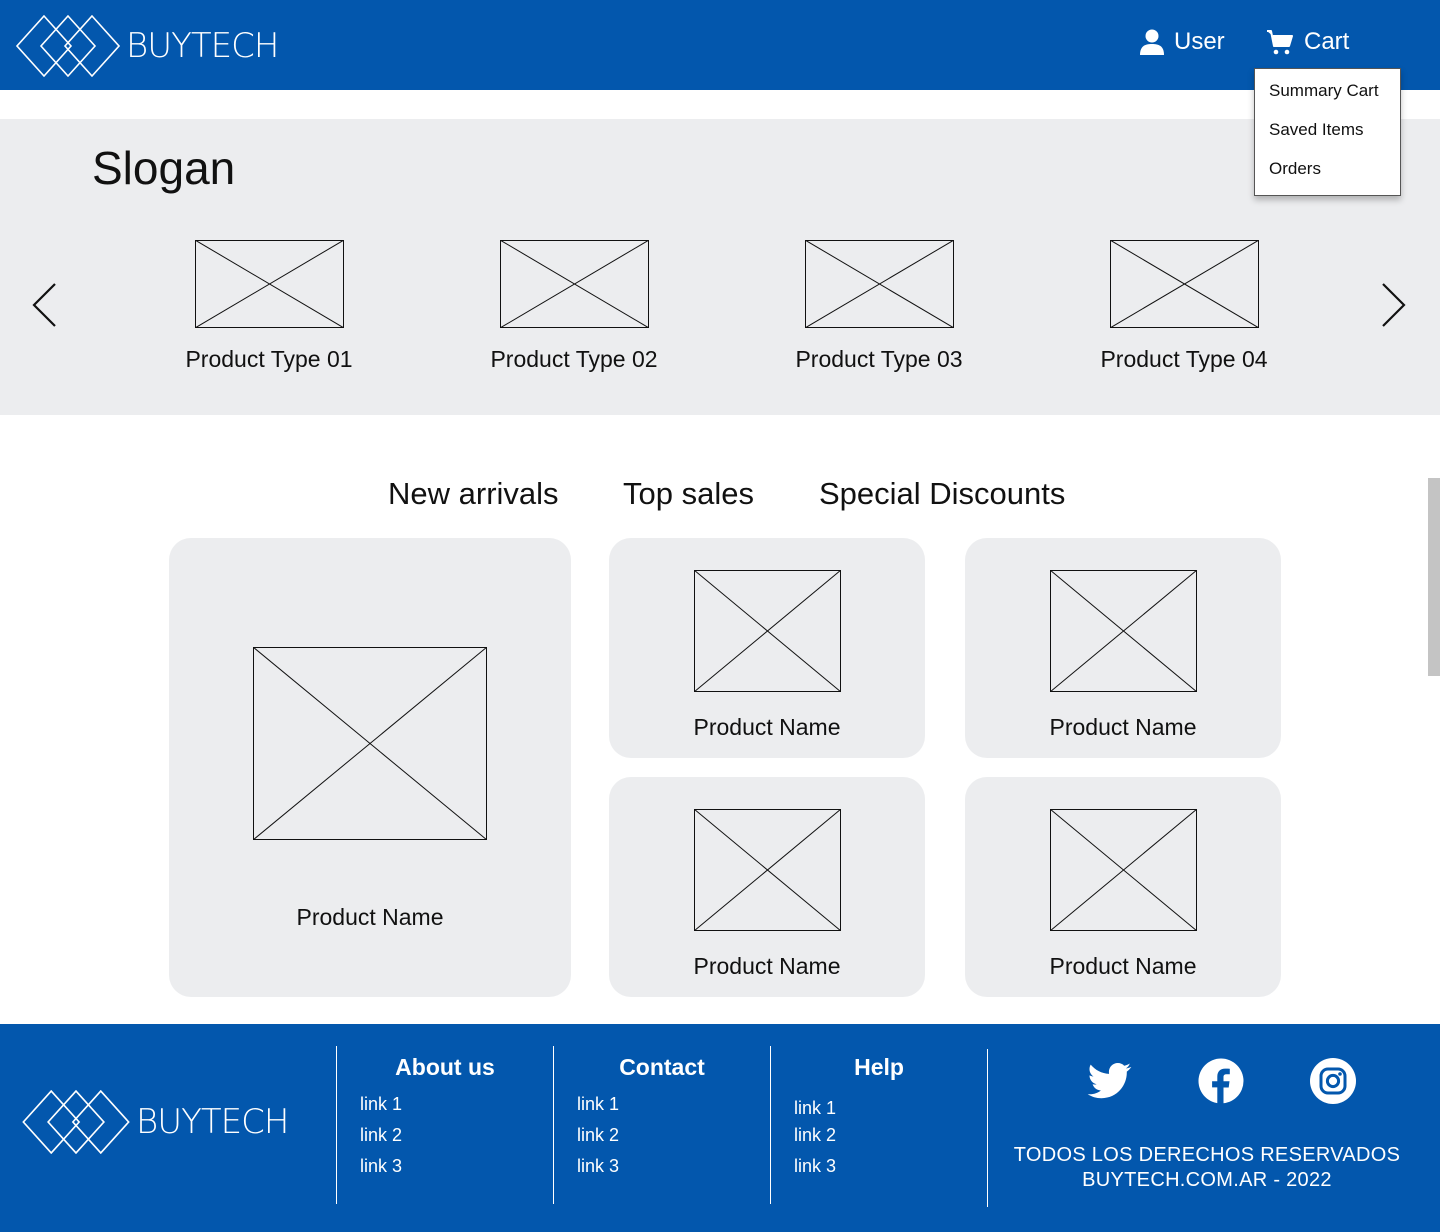  What do you see at coordinates (1152, 42) in the screenshot?
I see `user-icon` at bounding box center [1152, 42].